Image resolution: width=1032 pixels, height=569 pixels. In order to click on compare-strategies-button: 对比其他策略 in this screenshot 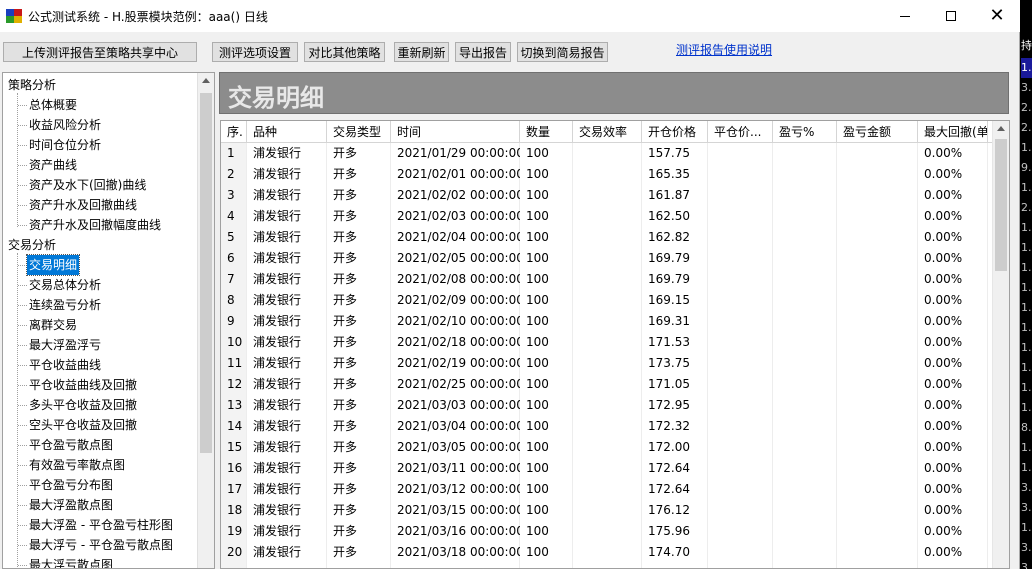, I will do `click(344, 52)`.